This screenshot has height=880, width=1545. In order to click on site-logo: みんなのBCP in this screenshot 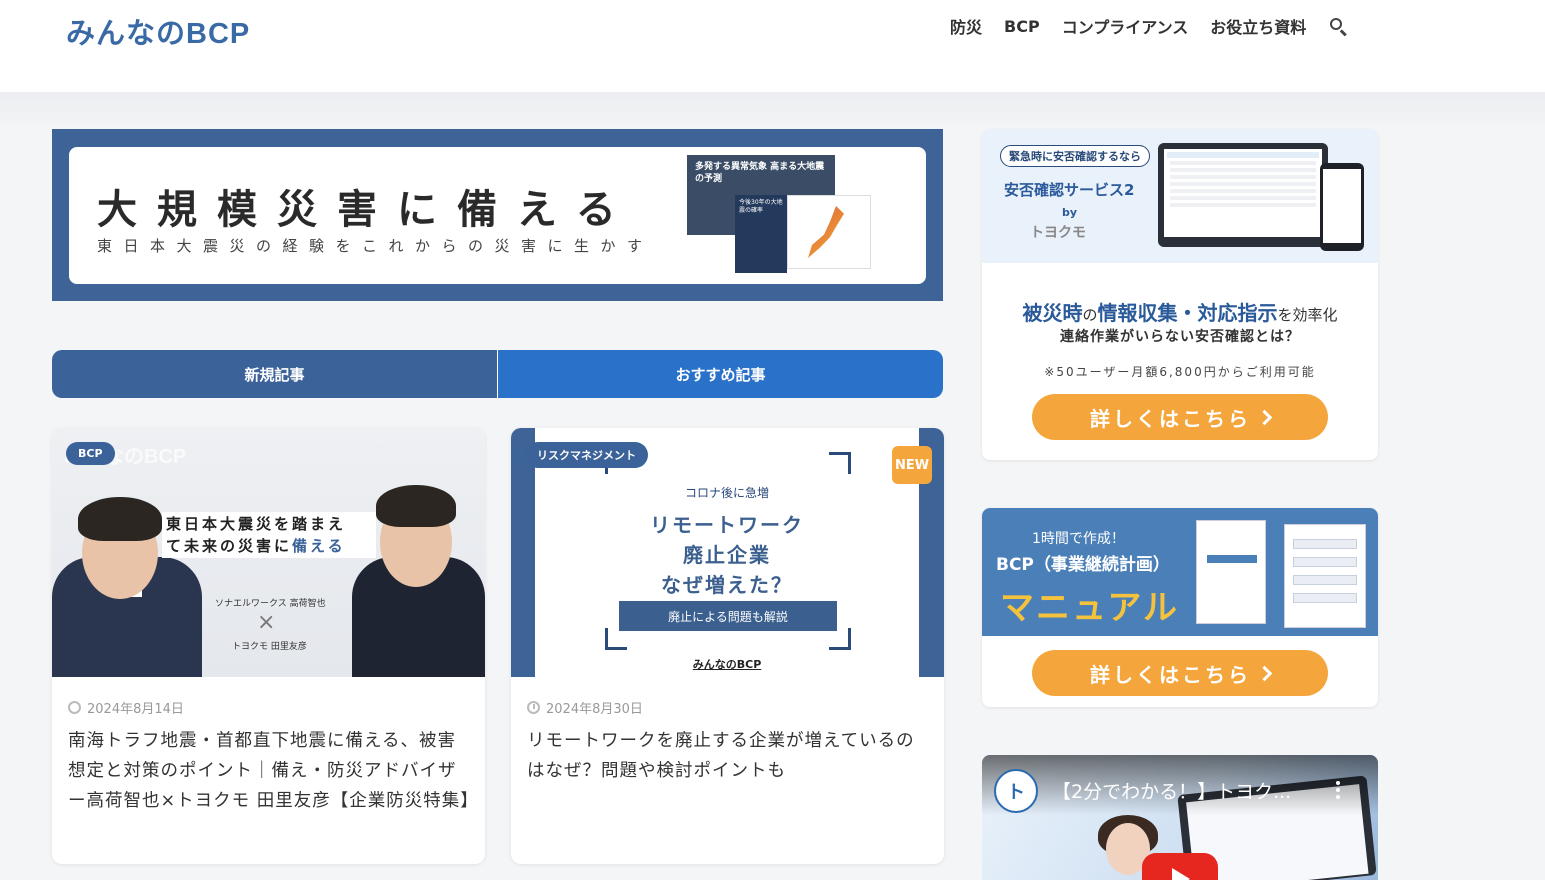, I will do `click(158, 31)`.